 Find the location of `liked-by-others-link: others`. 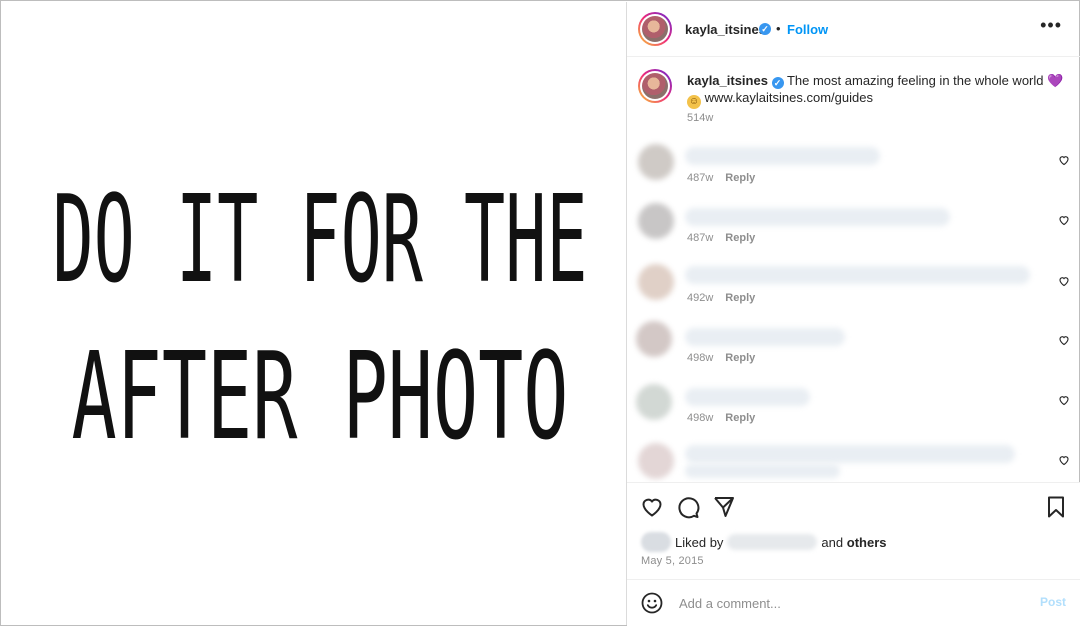

liked-by-others-link: others is located at coordinates (867, 542).